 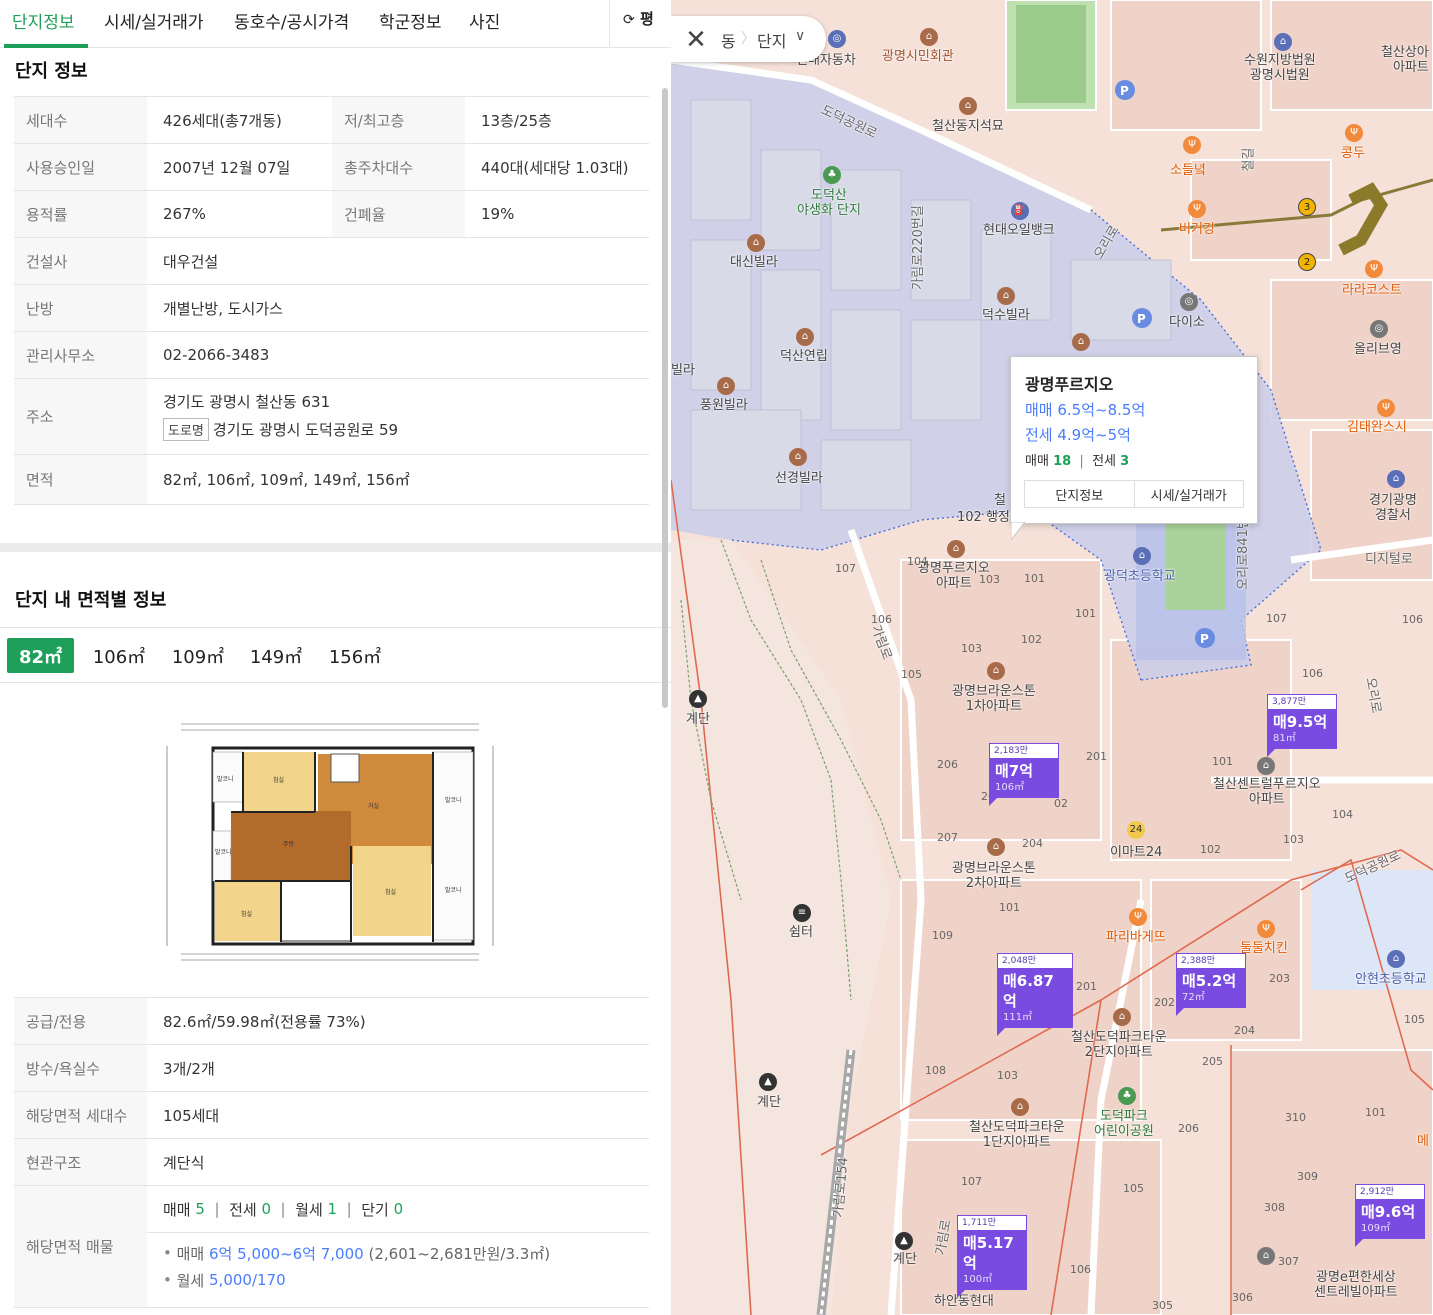 What do you see at coordinates (801, 932) in the screenshot?
I see `poi-label: 쉼터` at bounding box center [801, 932].